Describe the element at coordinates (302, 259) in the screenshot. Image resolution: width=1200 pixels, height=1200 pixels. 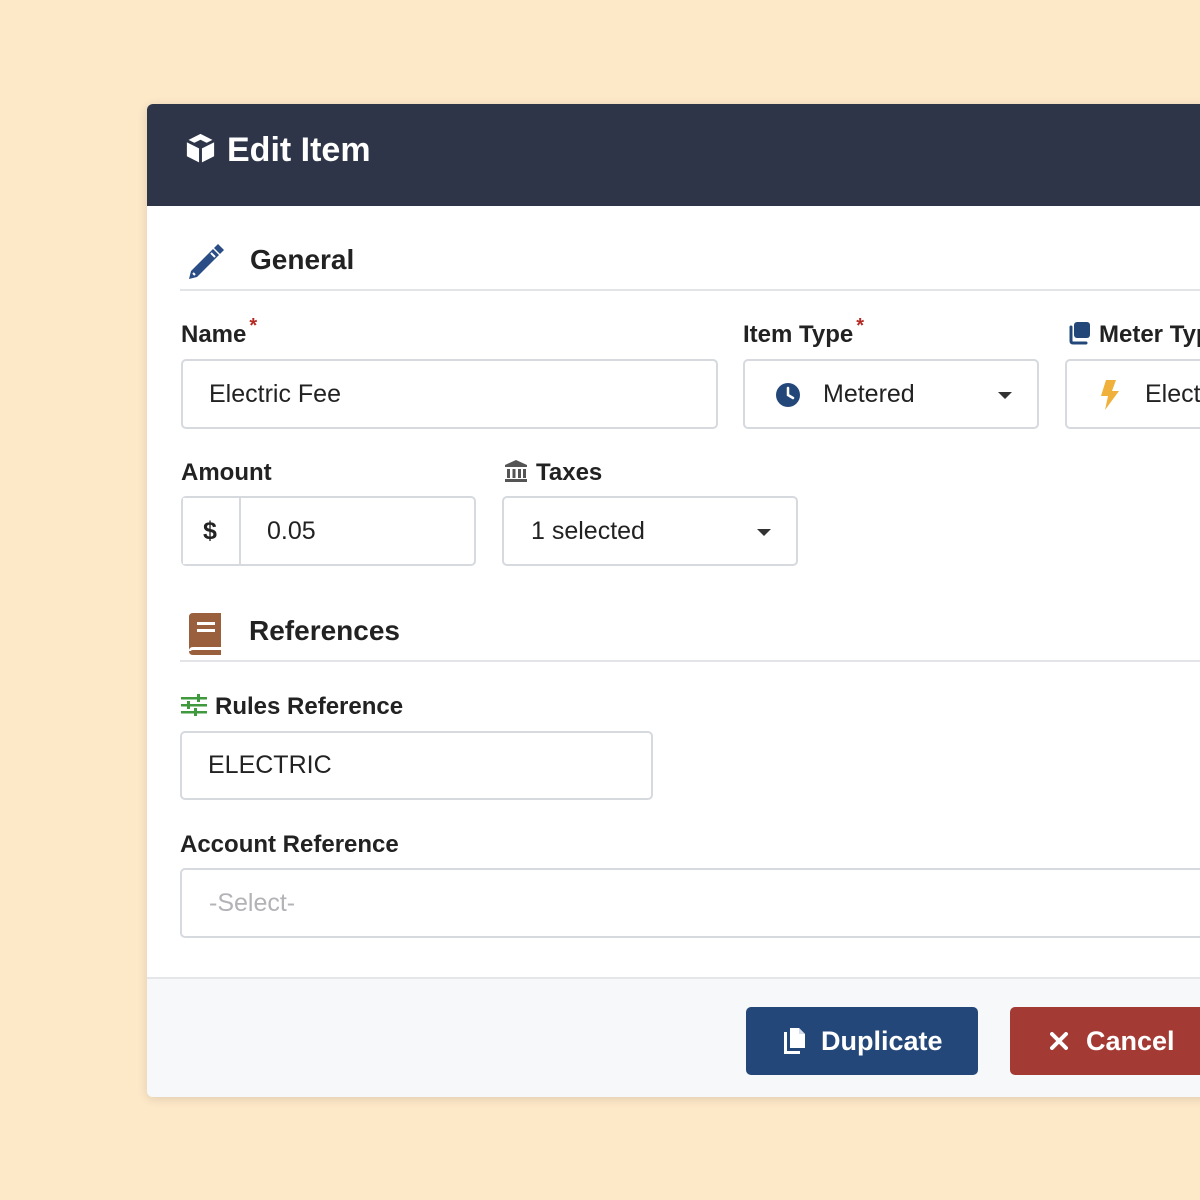
I see `section-title-general: General` at that location.